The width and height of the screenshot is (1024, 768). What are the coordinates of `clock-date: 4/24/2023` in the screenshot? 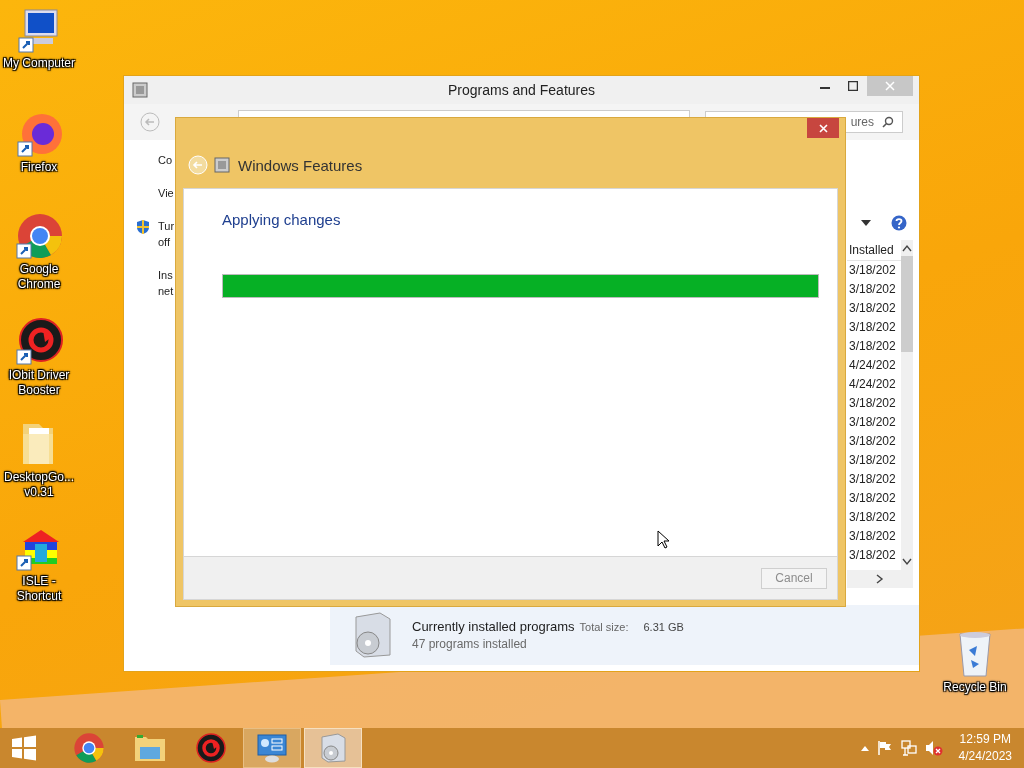 It's located at (985, 756).